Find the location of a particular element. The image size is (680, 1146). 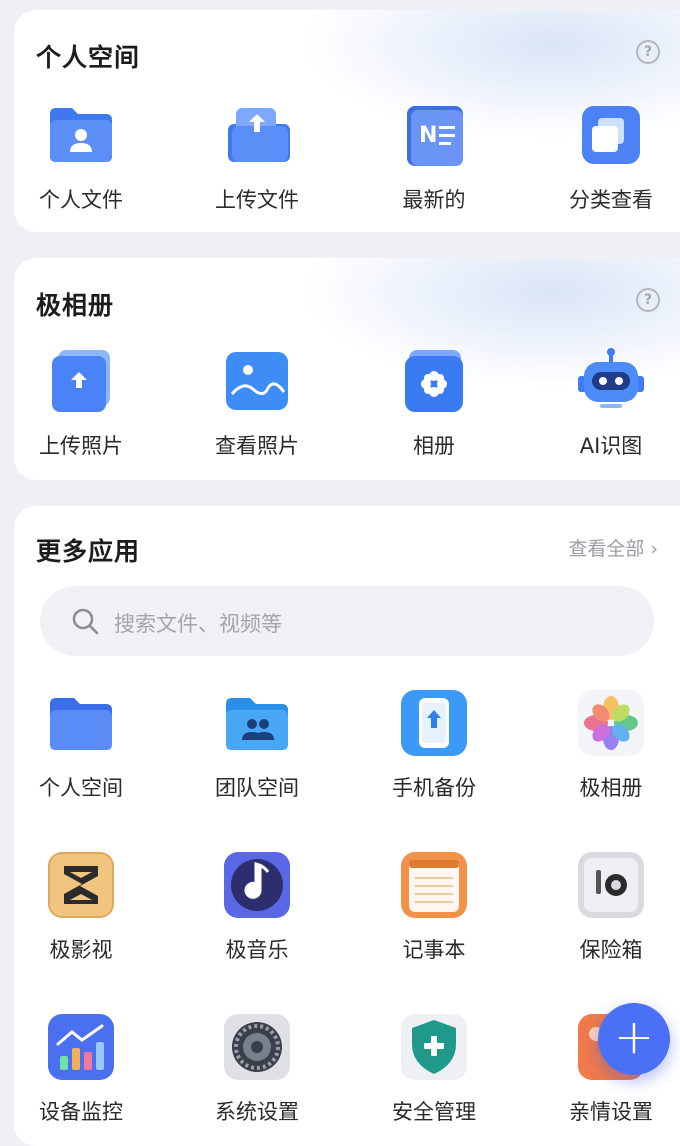

add-button: + is located at coordinates (634, 1039).